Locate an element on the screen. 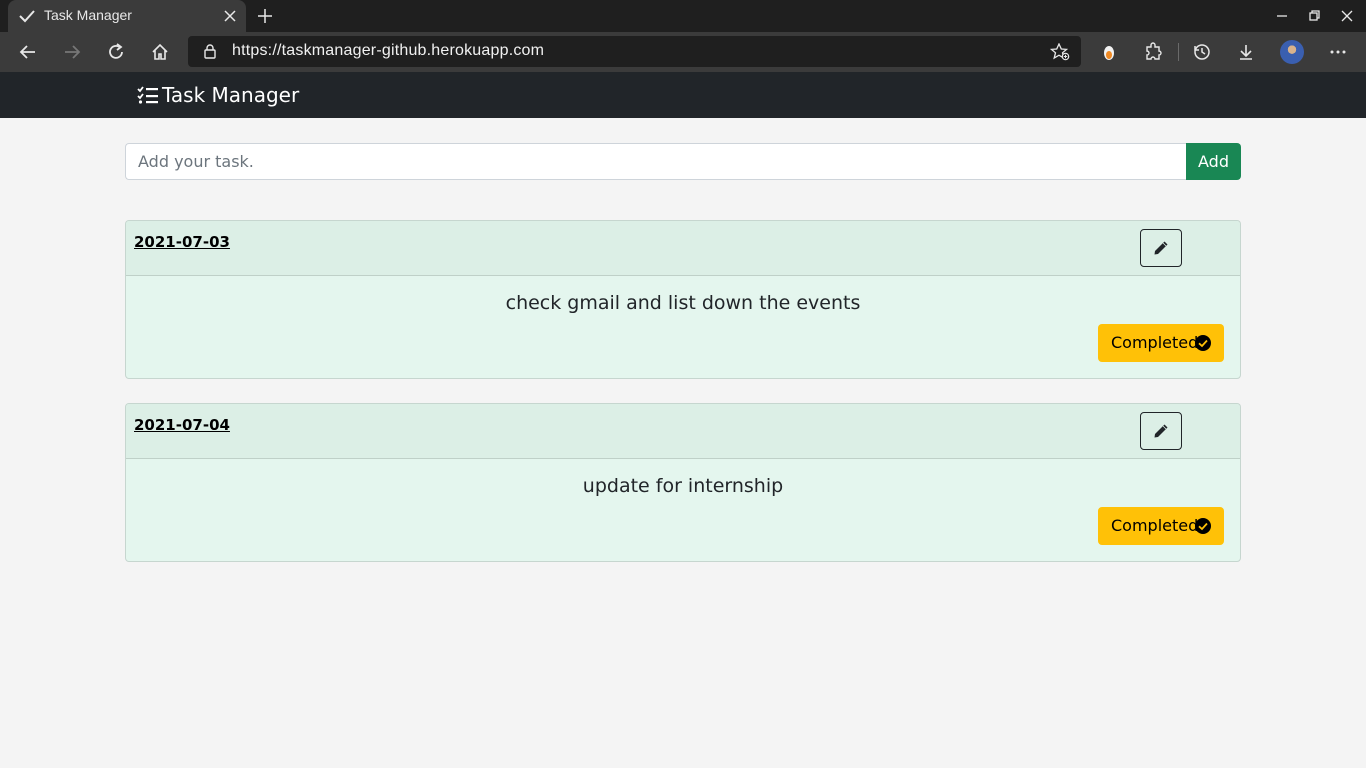 This screenshot has height=768, width=1366. task-card-header: 2021-07-04 is located at coordinates (683, 431).